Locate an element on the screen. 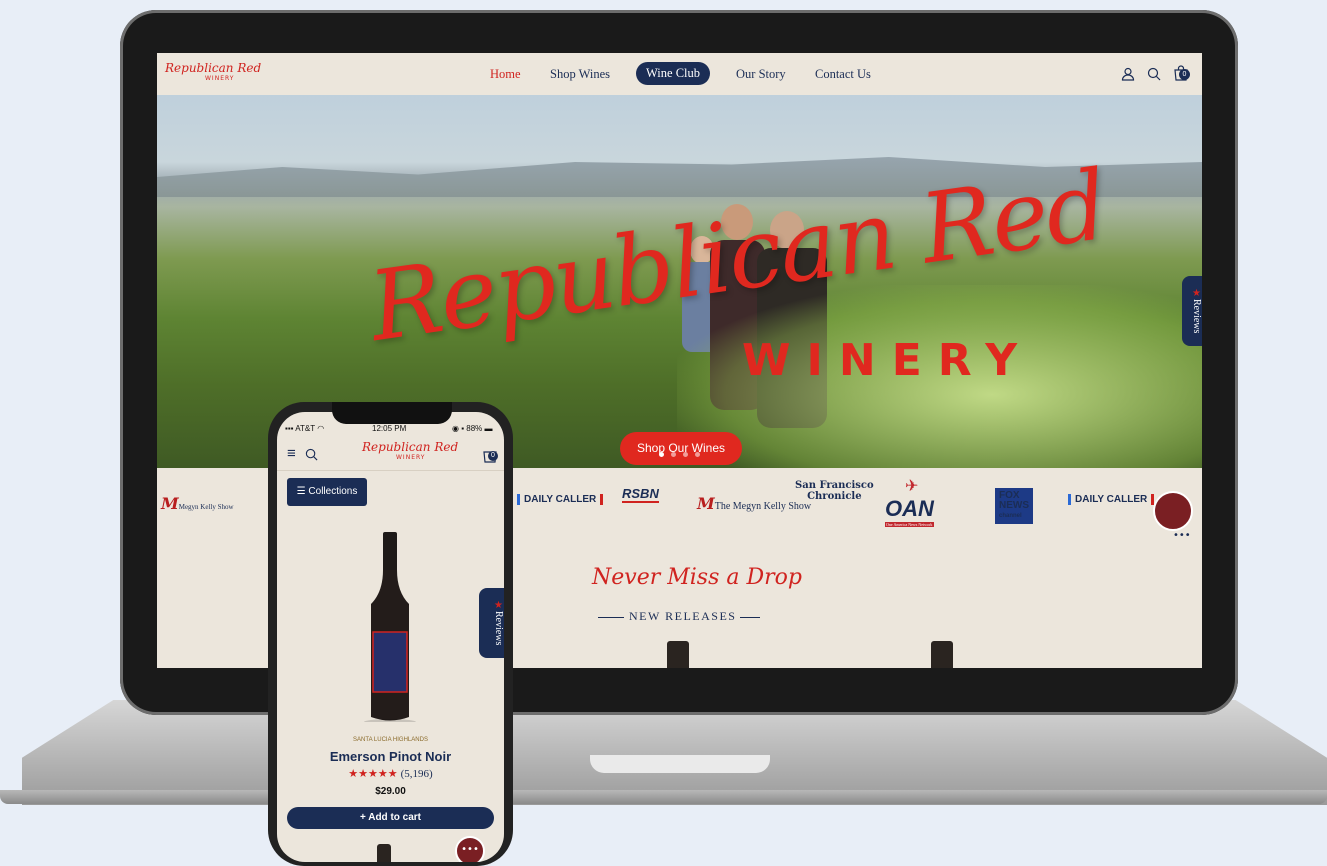 Image resolution: width=1327 pixels, height=866 pixels. eagle-icon: ✈ is located at coordinates (912, 486).